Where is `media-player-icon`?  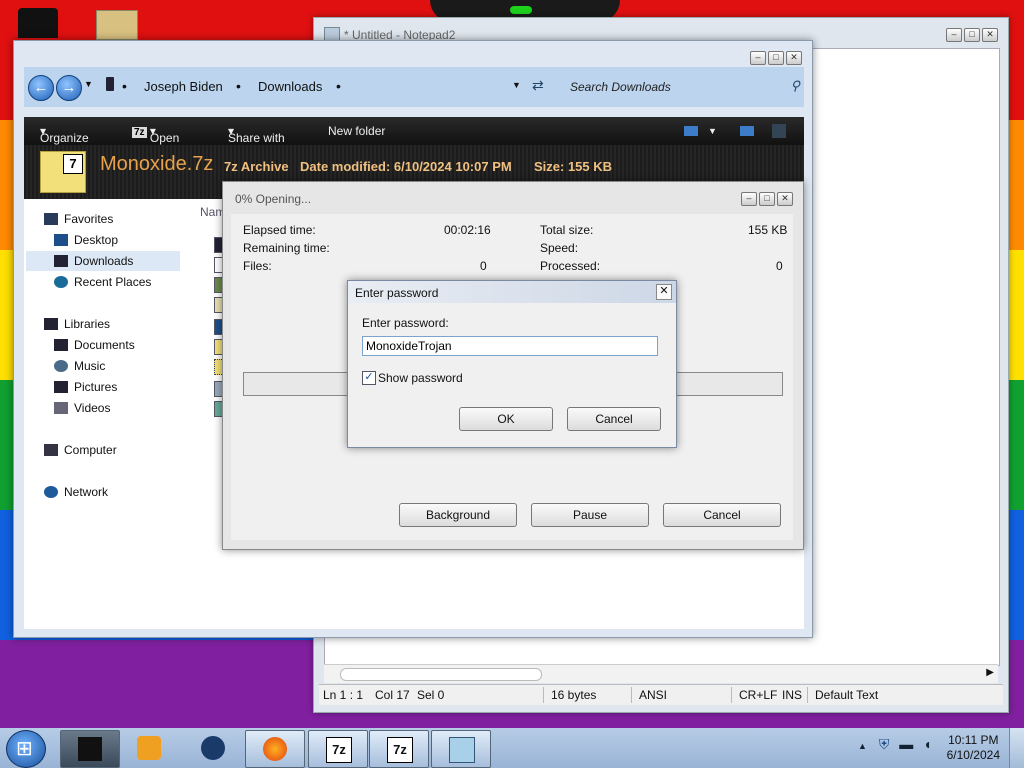
media-player-icon is located at coordinates (149, 748).